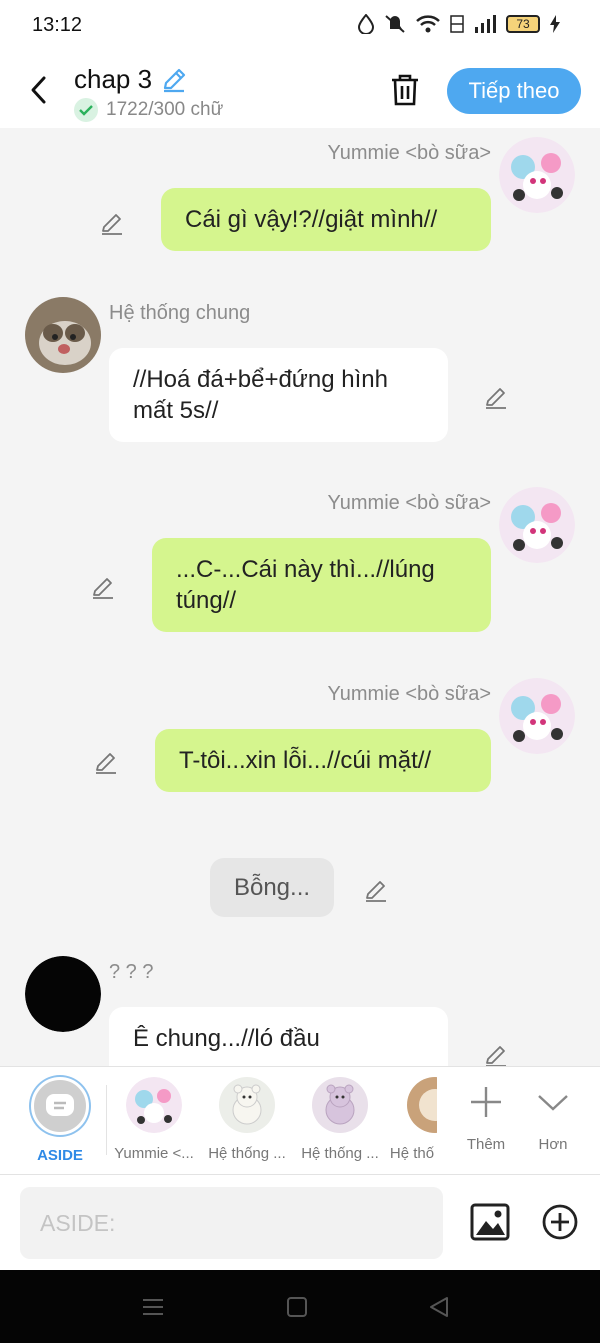 The width and height of the screenshot is (600, 1343). I want to click on menu-icon, so click(153, 1307).